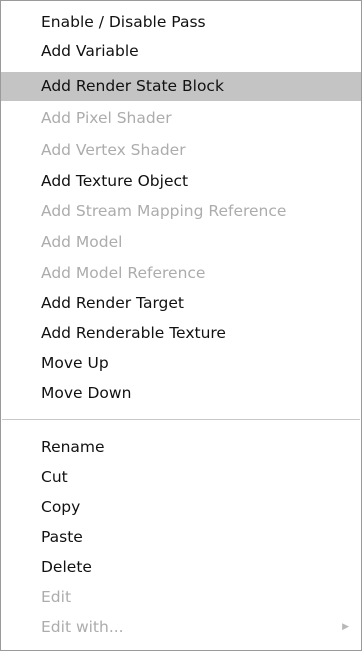  What do you see at coordinates (181, 447) in the screenshot?
I see `menu-item-rename: Rename` at bounding box center [181, 447].